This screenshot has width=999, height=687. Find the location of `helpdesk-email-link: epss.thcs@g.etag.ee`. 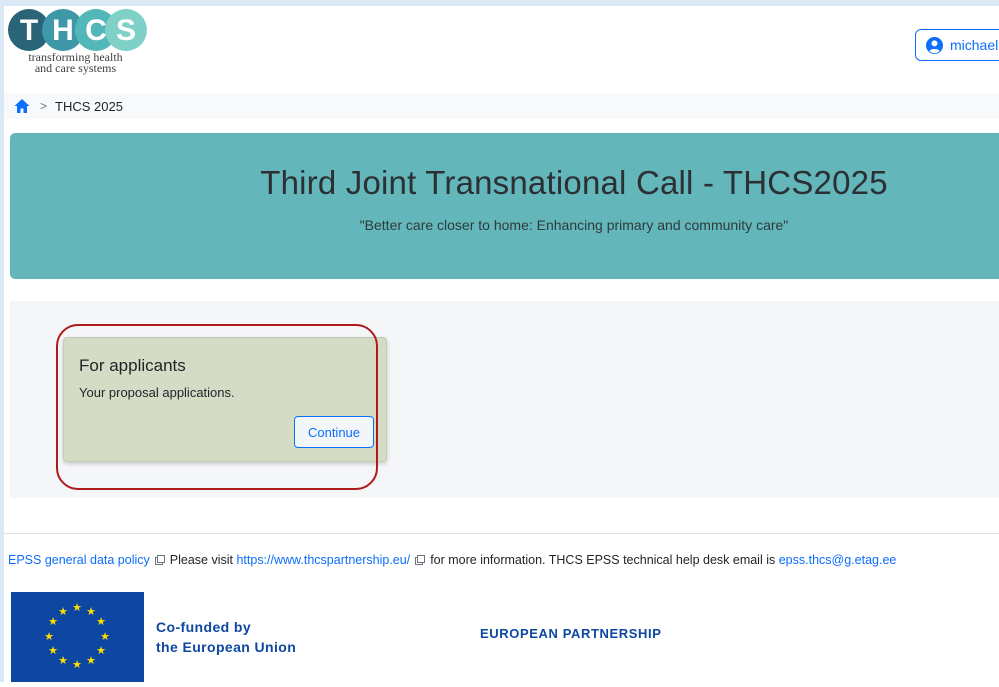

helpdesk-email-link: epss.thcs@g.etag.ee is located at coordinates (838, 560).